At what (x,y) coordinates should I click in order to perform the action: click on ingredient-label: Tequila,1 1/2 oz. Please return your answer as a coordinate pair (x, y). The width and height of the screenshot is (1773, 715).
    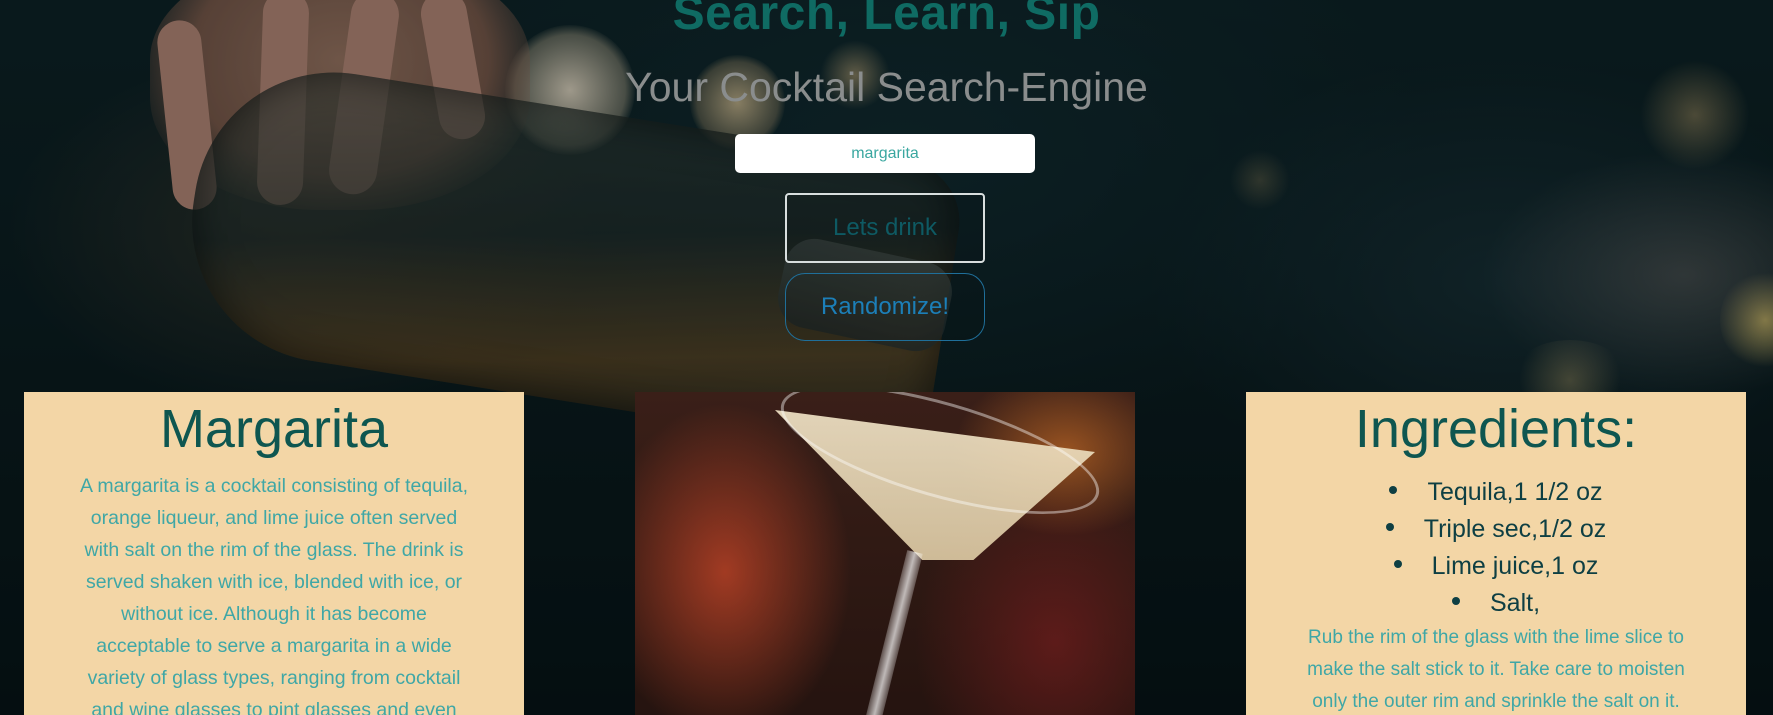
    Looking at the image, I should click on (1515, 492).